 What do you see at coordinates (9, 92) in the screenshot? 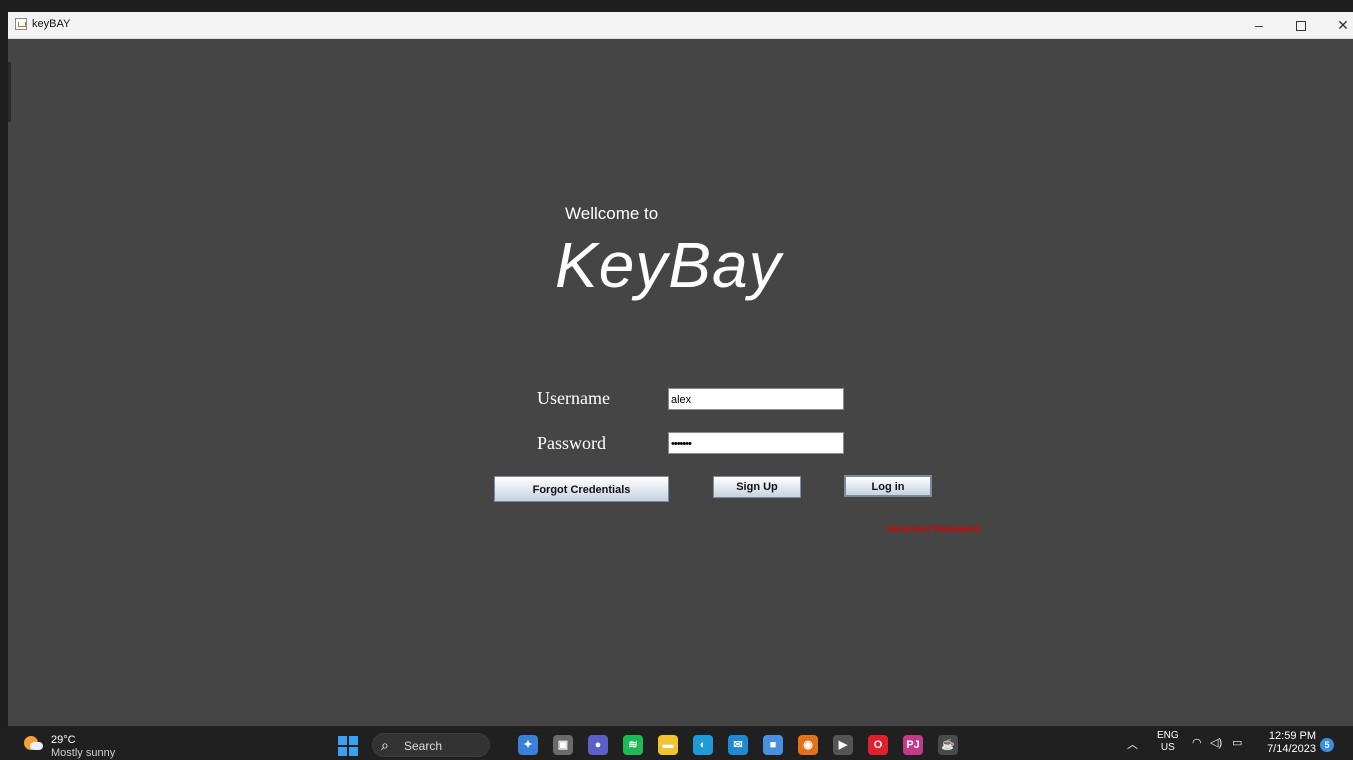
I see `window-edge-marker` at bounding box center [9, 92].